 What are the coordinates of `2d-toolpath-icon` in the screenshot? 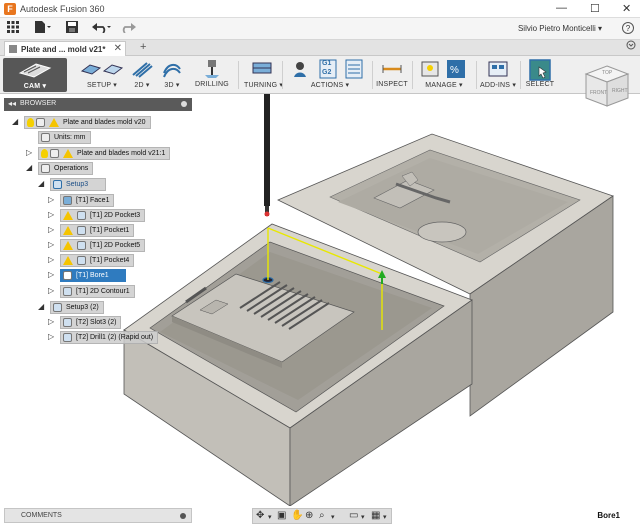 It's located at (142, 69).